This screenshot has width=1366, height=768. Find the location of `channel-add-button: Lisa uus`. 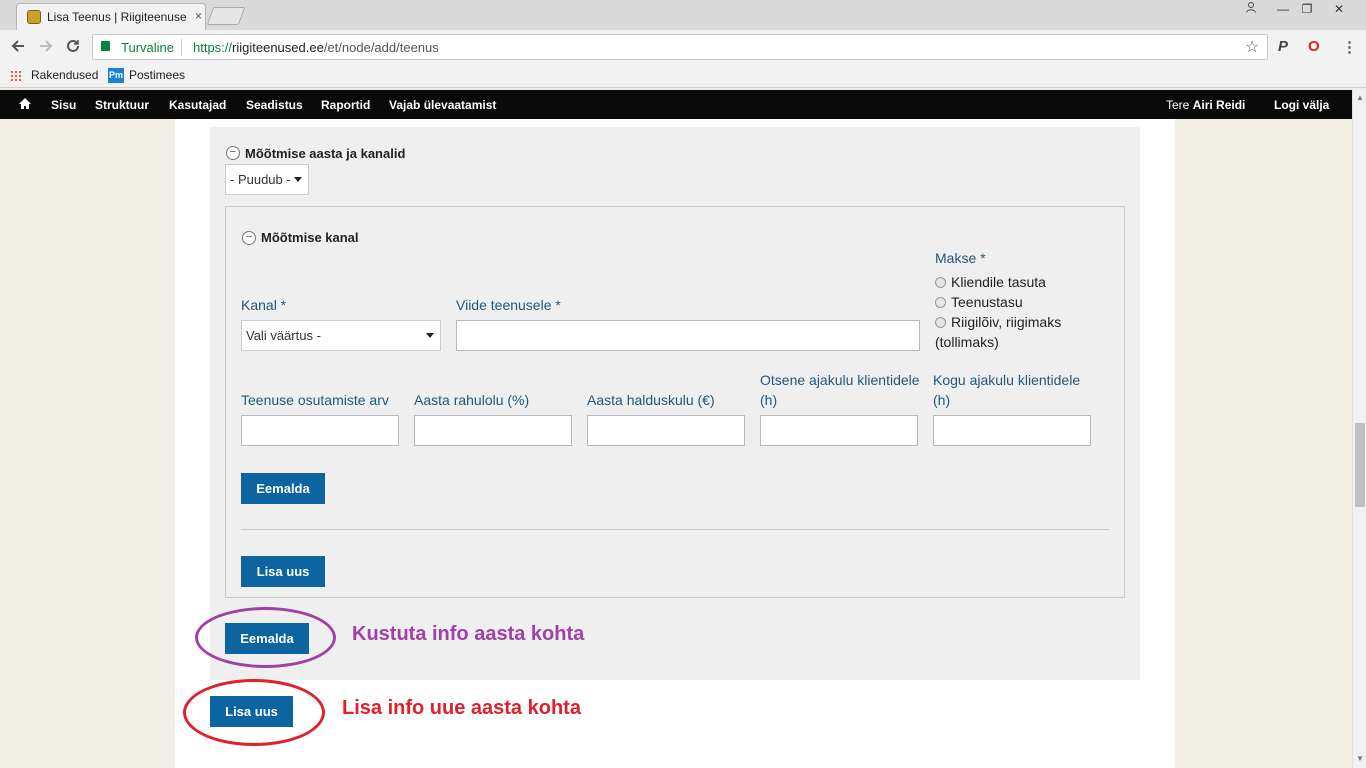

channel-add-button: Lisa uus is located at coordinates (283, 571).